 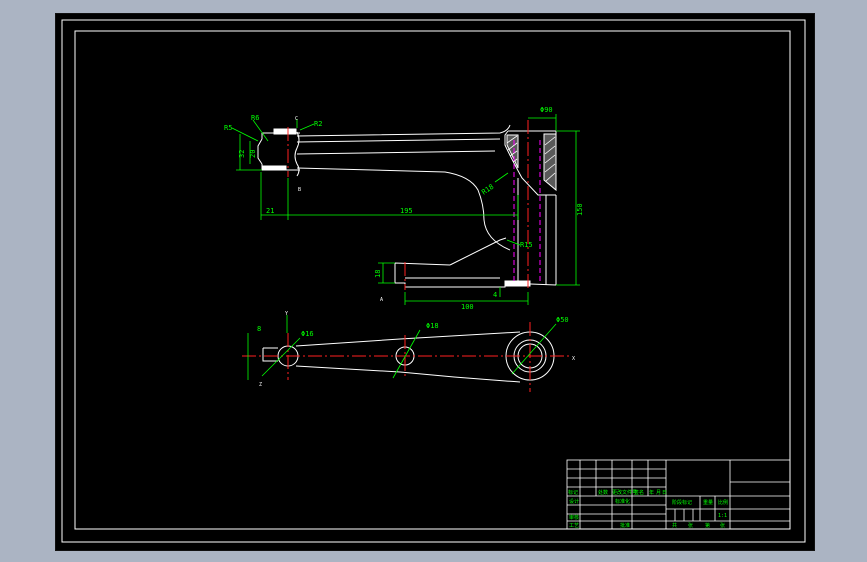 I want to click on top-center-lines, so click(x=406, y=357).